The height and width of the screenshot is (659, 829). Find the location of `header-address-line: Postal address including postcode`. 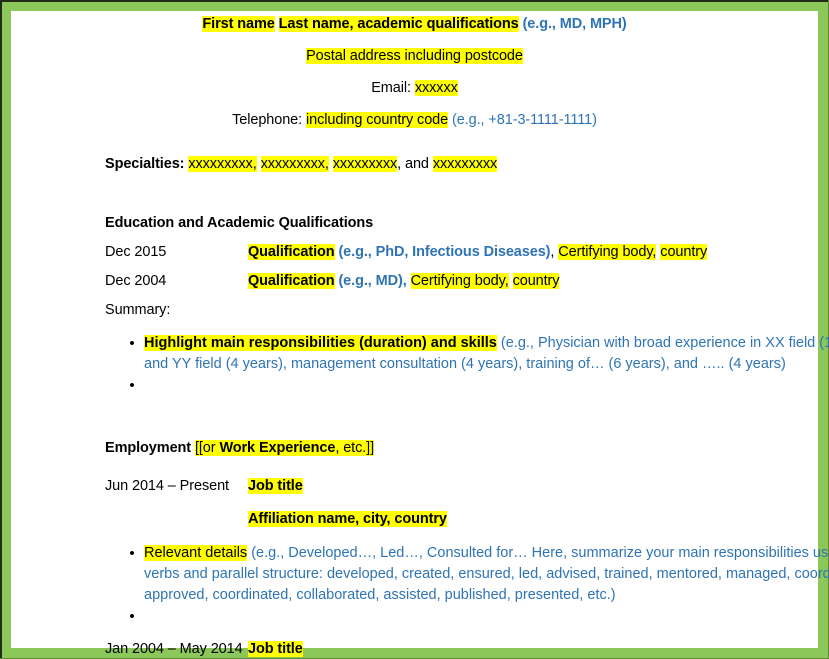

header-address-line: Postal address including postcode is located at coordinates (414, 56).